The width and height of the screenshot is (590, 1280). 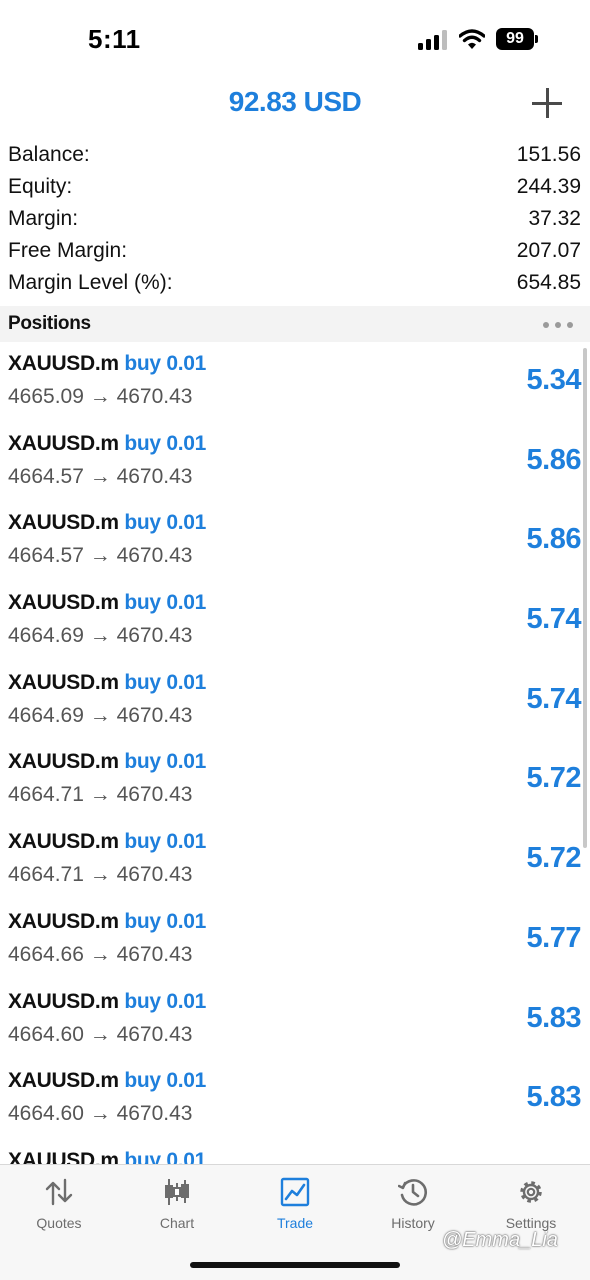 I want to click on scrollbar, so click(x=585, y=598).